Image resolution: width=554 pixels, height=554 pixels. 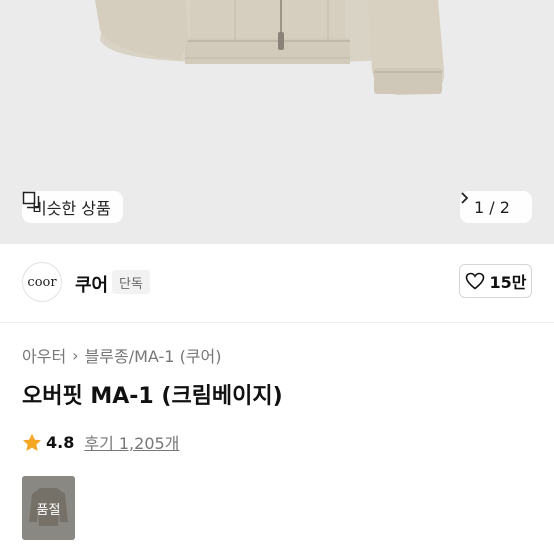 What do you see at coordinates (153, 355) in the screenshot?
I see `breadcrumb-item-subcategory: 블루종/MA-1 (쿠어)` at bounding box center [153, 355].